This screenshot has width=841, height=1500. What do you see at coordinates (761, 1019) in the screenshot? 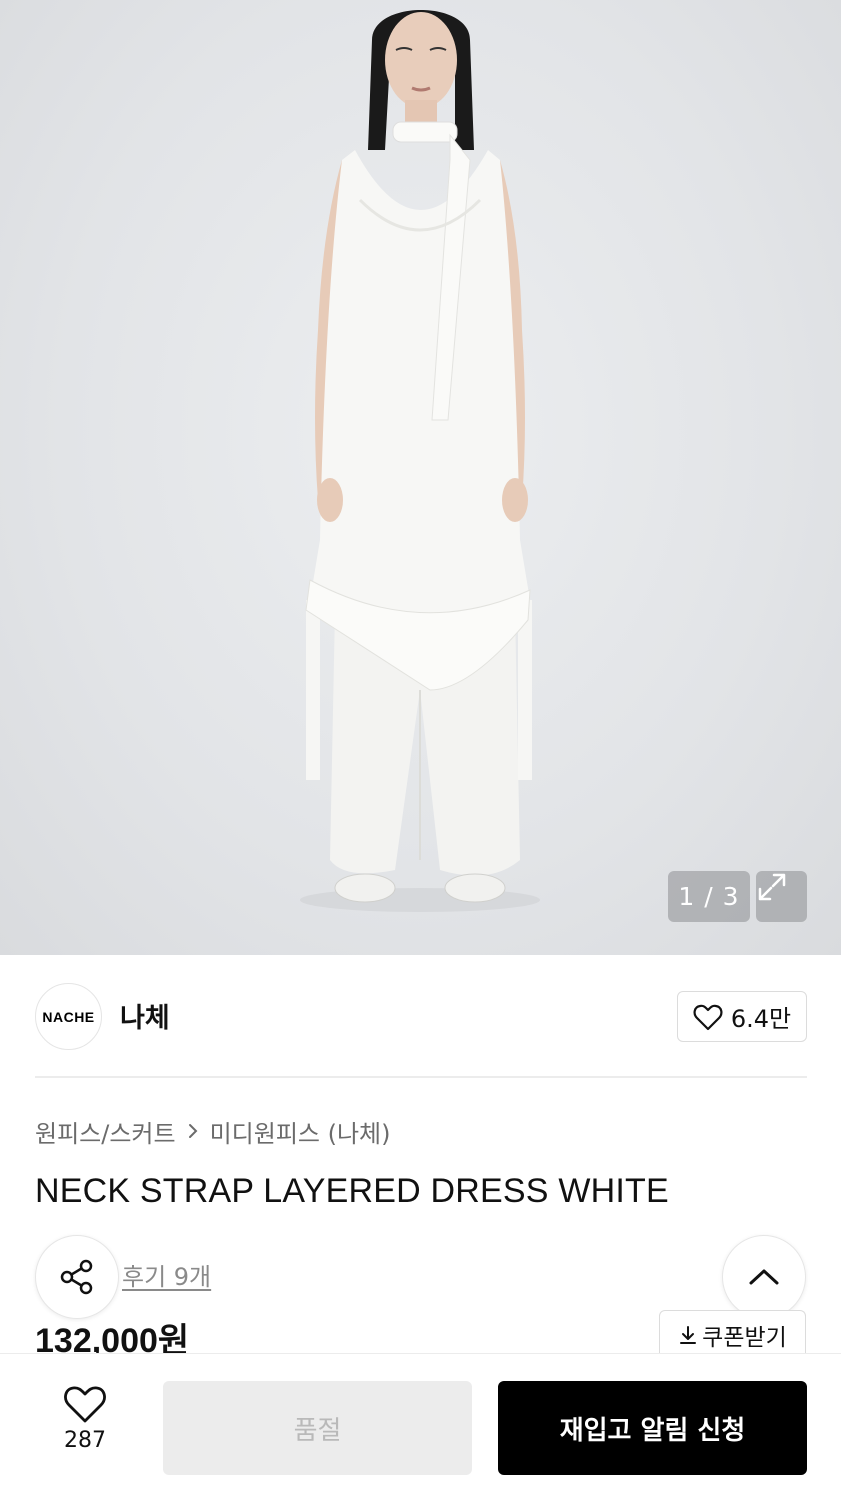
I see `like-count: 6.4만` at bounding box center [761, 1019].